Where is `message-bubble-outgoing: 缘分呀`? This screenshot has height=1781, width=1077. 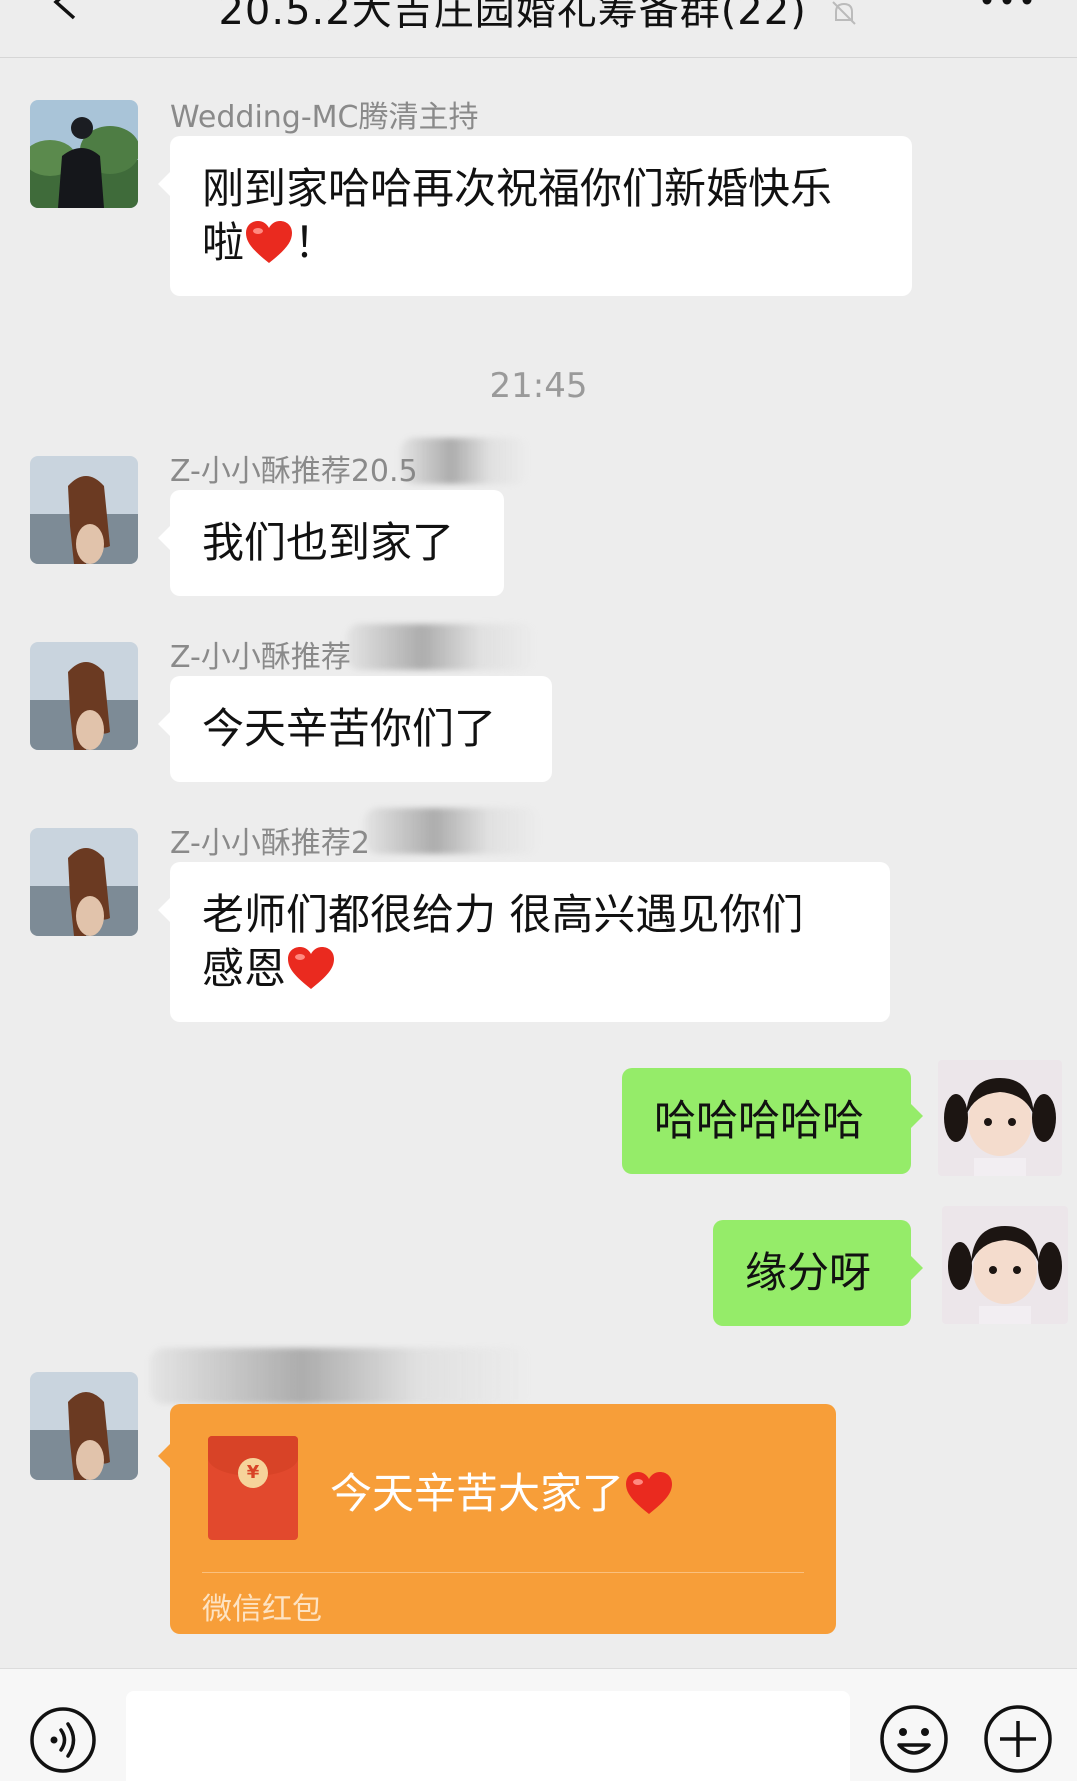 message-bubble-outgoing: 缘分呀 is located at coordinates (818, 1273).